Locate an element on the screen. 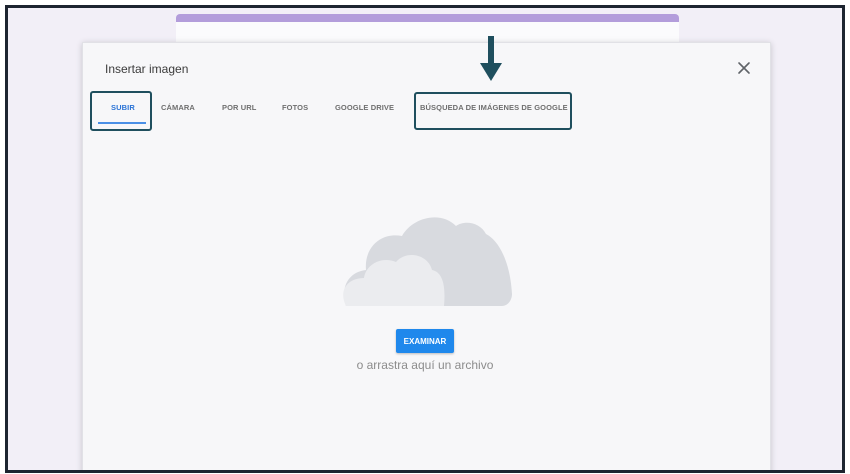 Image resolution: width=850 pixels, height=474 pixels. drop-hint: o arrastra aquí un archivo is located at coordinates (425, 365).